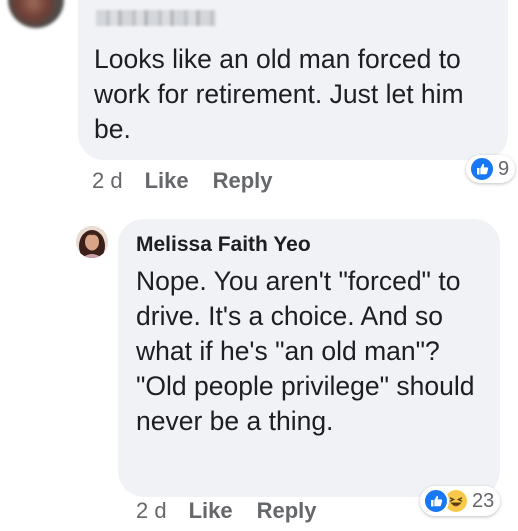  What do you see at coordinates (194, 181) in the screenshot?
I see `comment-actions: 2 d Like Reply` at bounding box center [194, 181].